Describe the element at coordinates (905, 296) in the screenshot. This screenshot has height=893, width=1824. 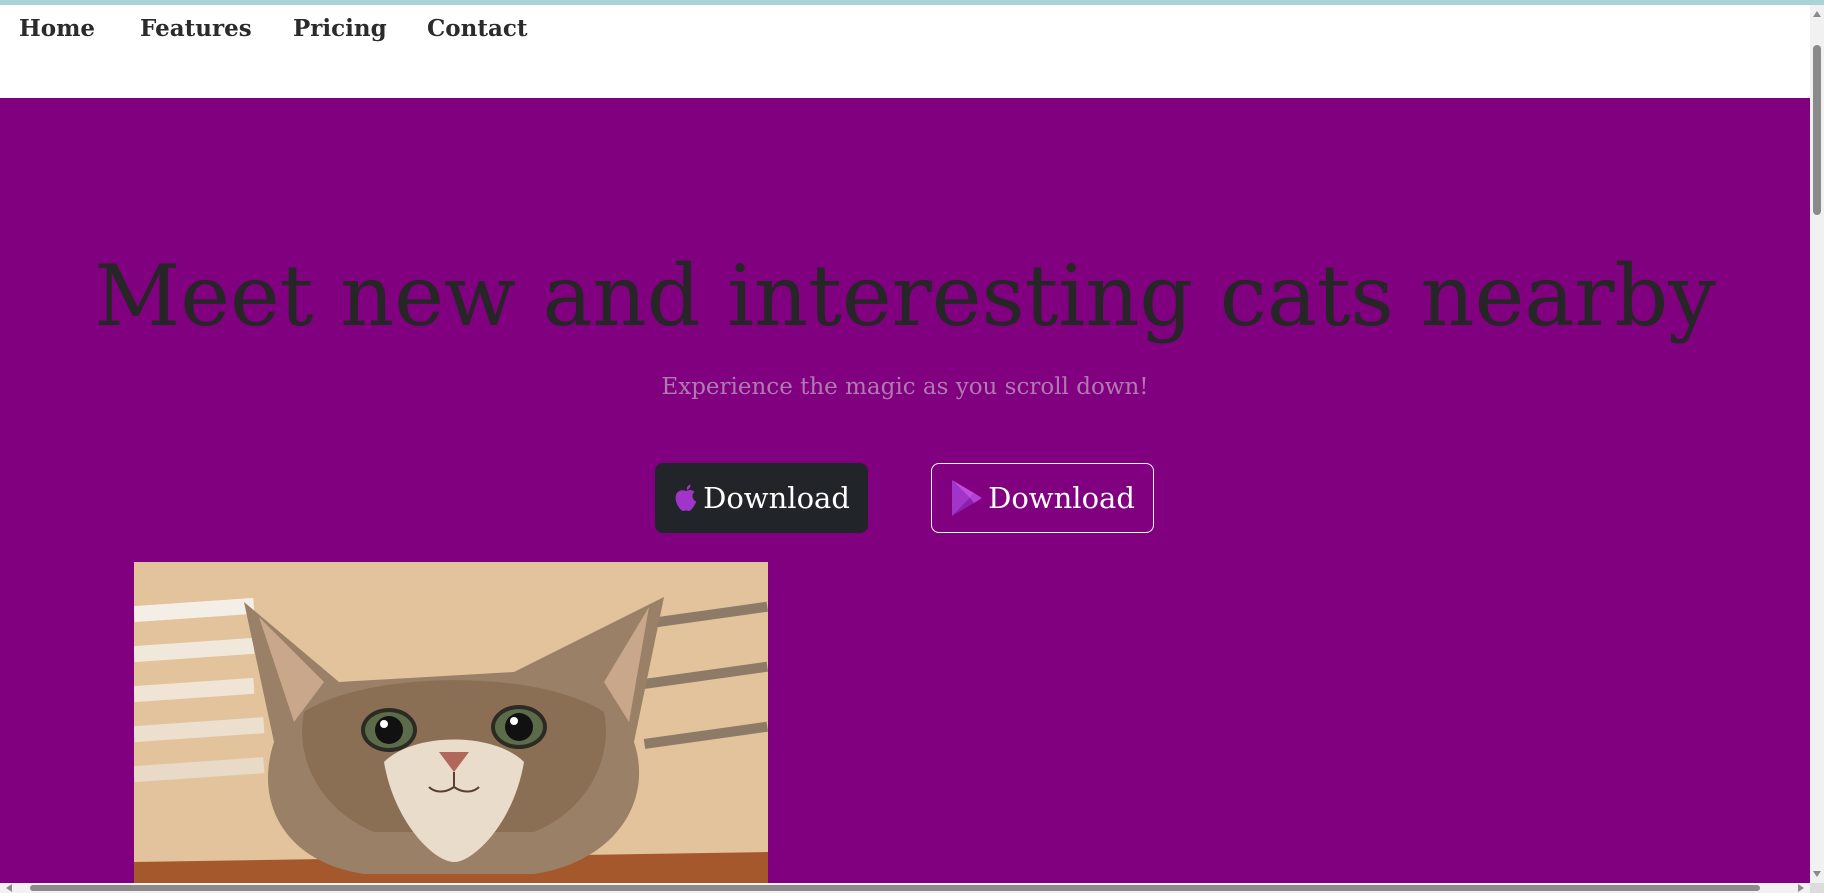
I see `hero-title: Meet new and interesting cats nearby` at that location.